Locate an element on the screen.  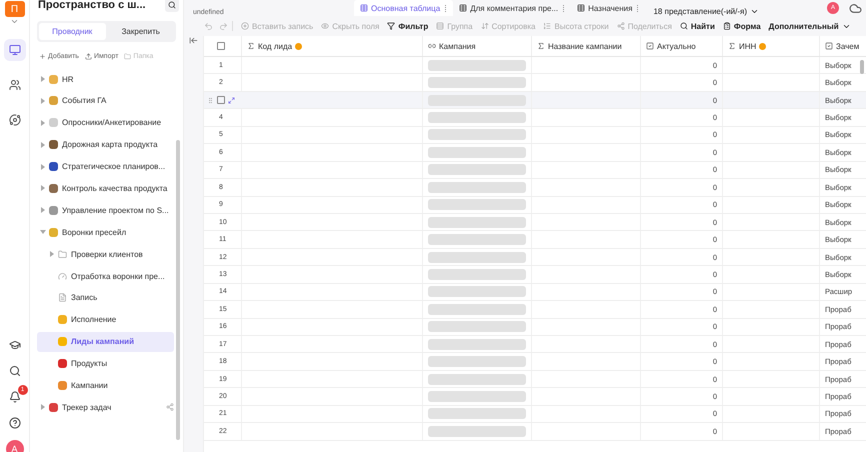
row-checkbox is located at coordinates (221, 100).